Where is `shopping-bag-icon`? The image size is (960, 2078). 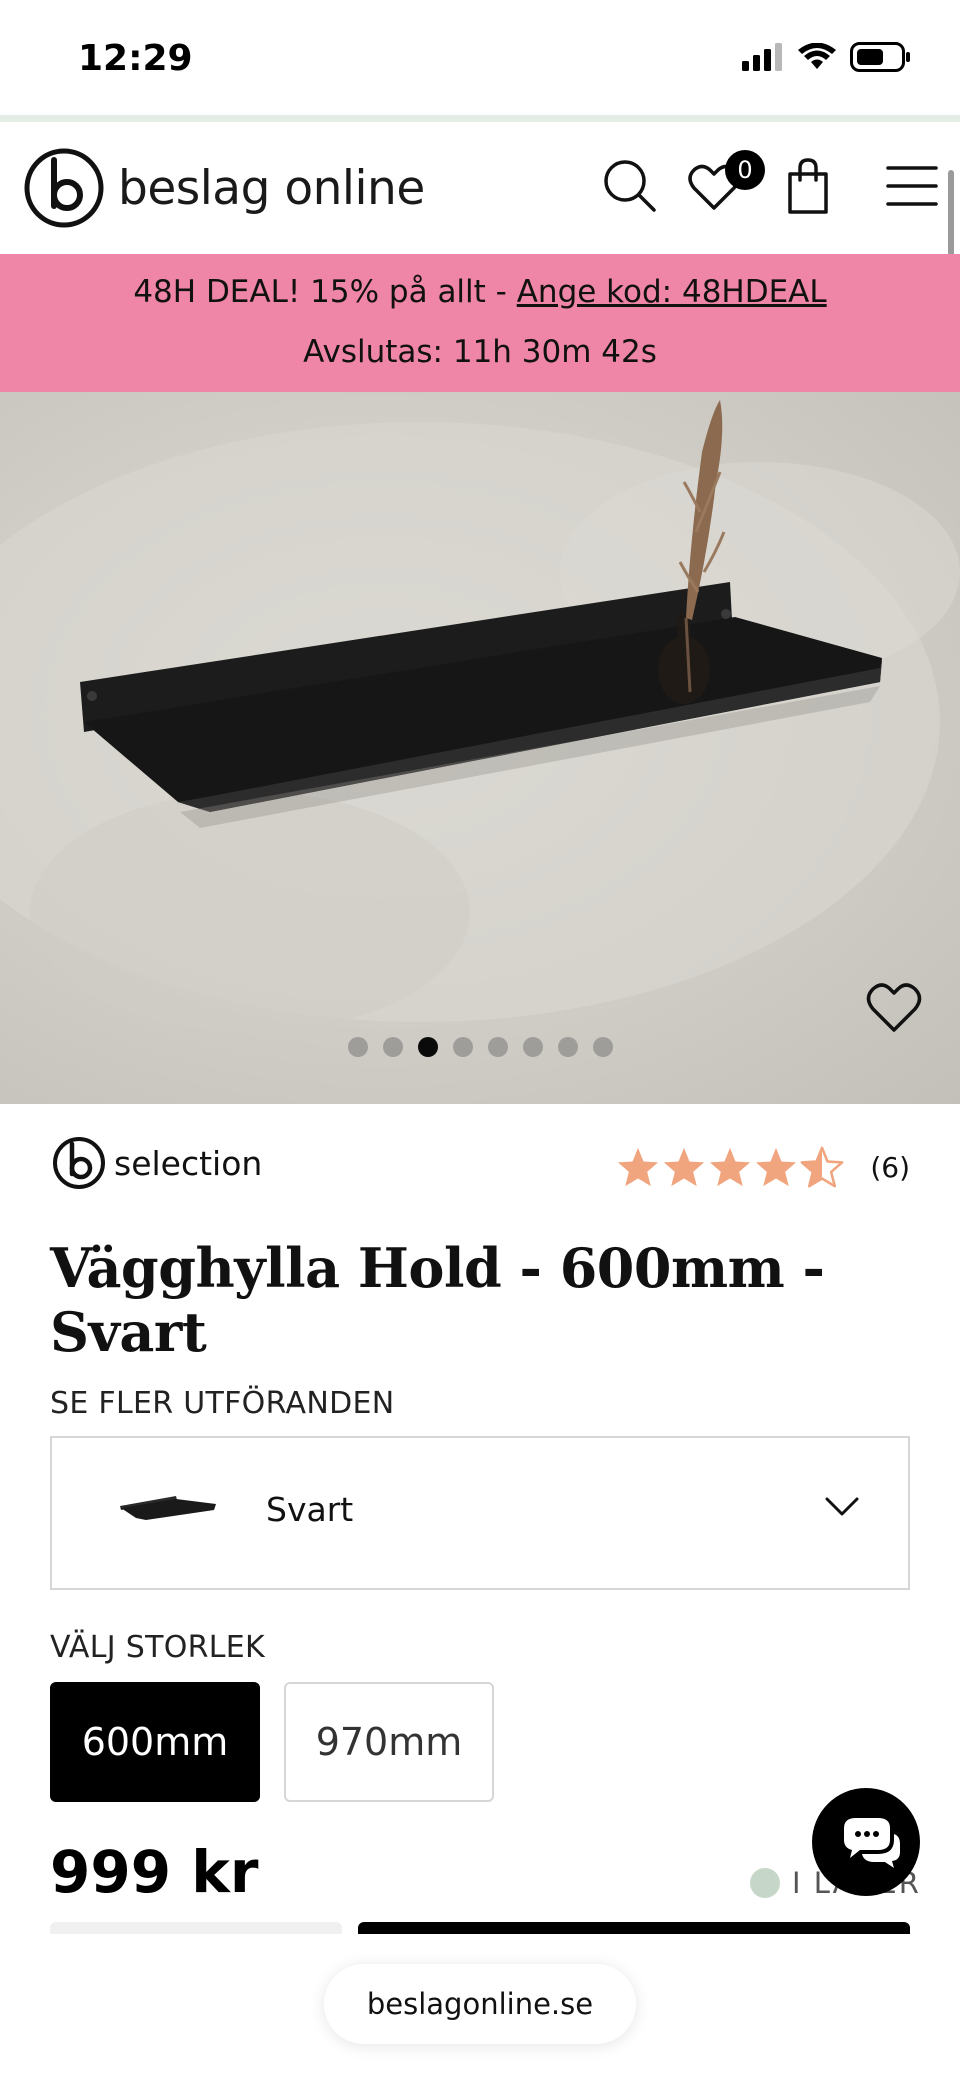
shopping-bag-icon is located at coordinates (808, 186).